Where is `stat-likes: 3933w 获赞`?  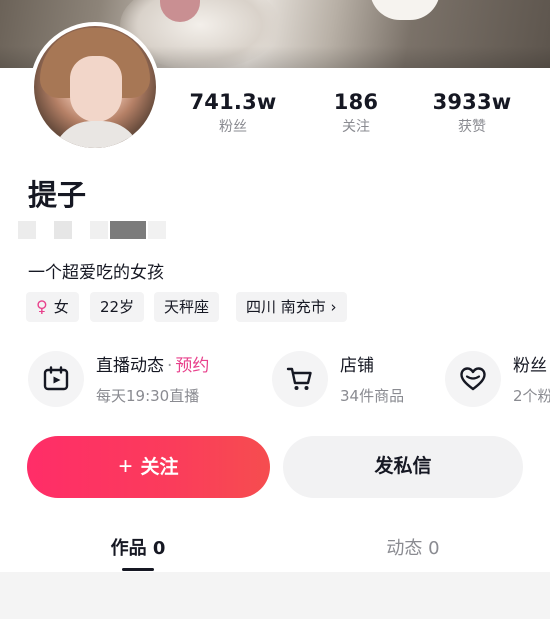
stat-likes: 3933w 获赞 is located at coordinates (472, 113).